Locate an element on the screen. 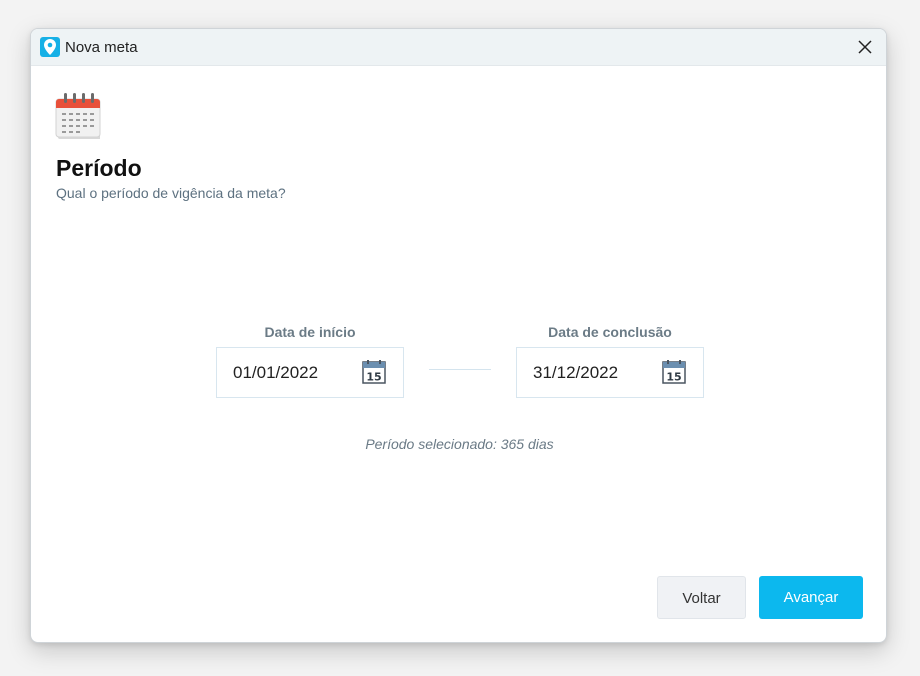 The width and height of the screenshot is (920, 676). next-button: Avançar is located at coordinates (811, 597).